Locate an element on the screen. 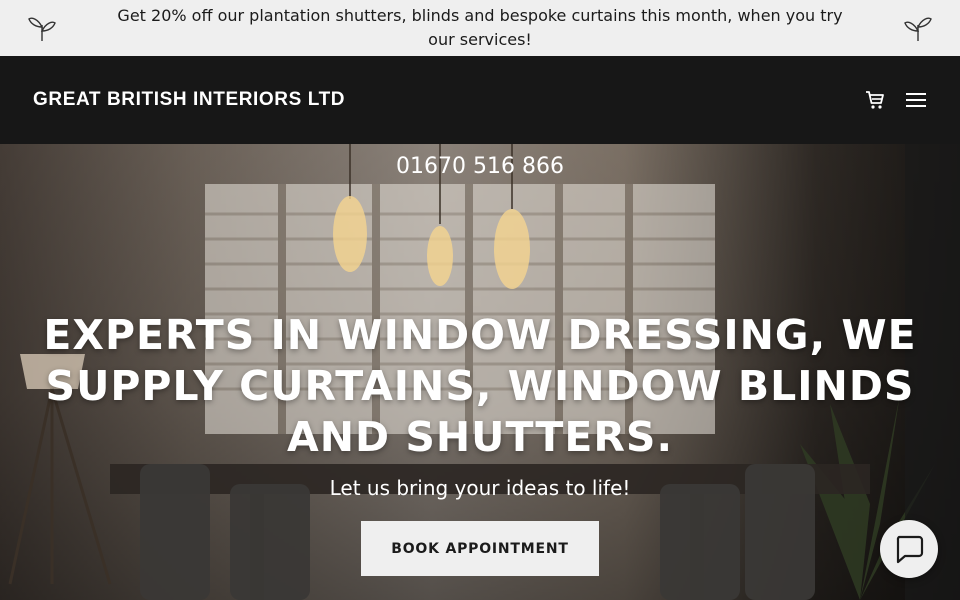  brand-name: GREAT BRITISH INTERIORS LTD is located at coordinates (189, 100).